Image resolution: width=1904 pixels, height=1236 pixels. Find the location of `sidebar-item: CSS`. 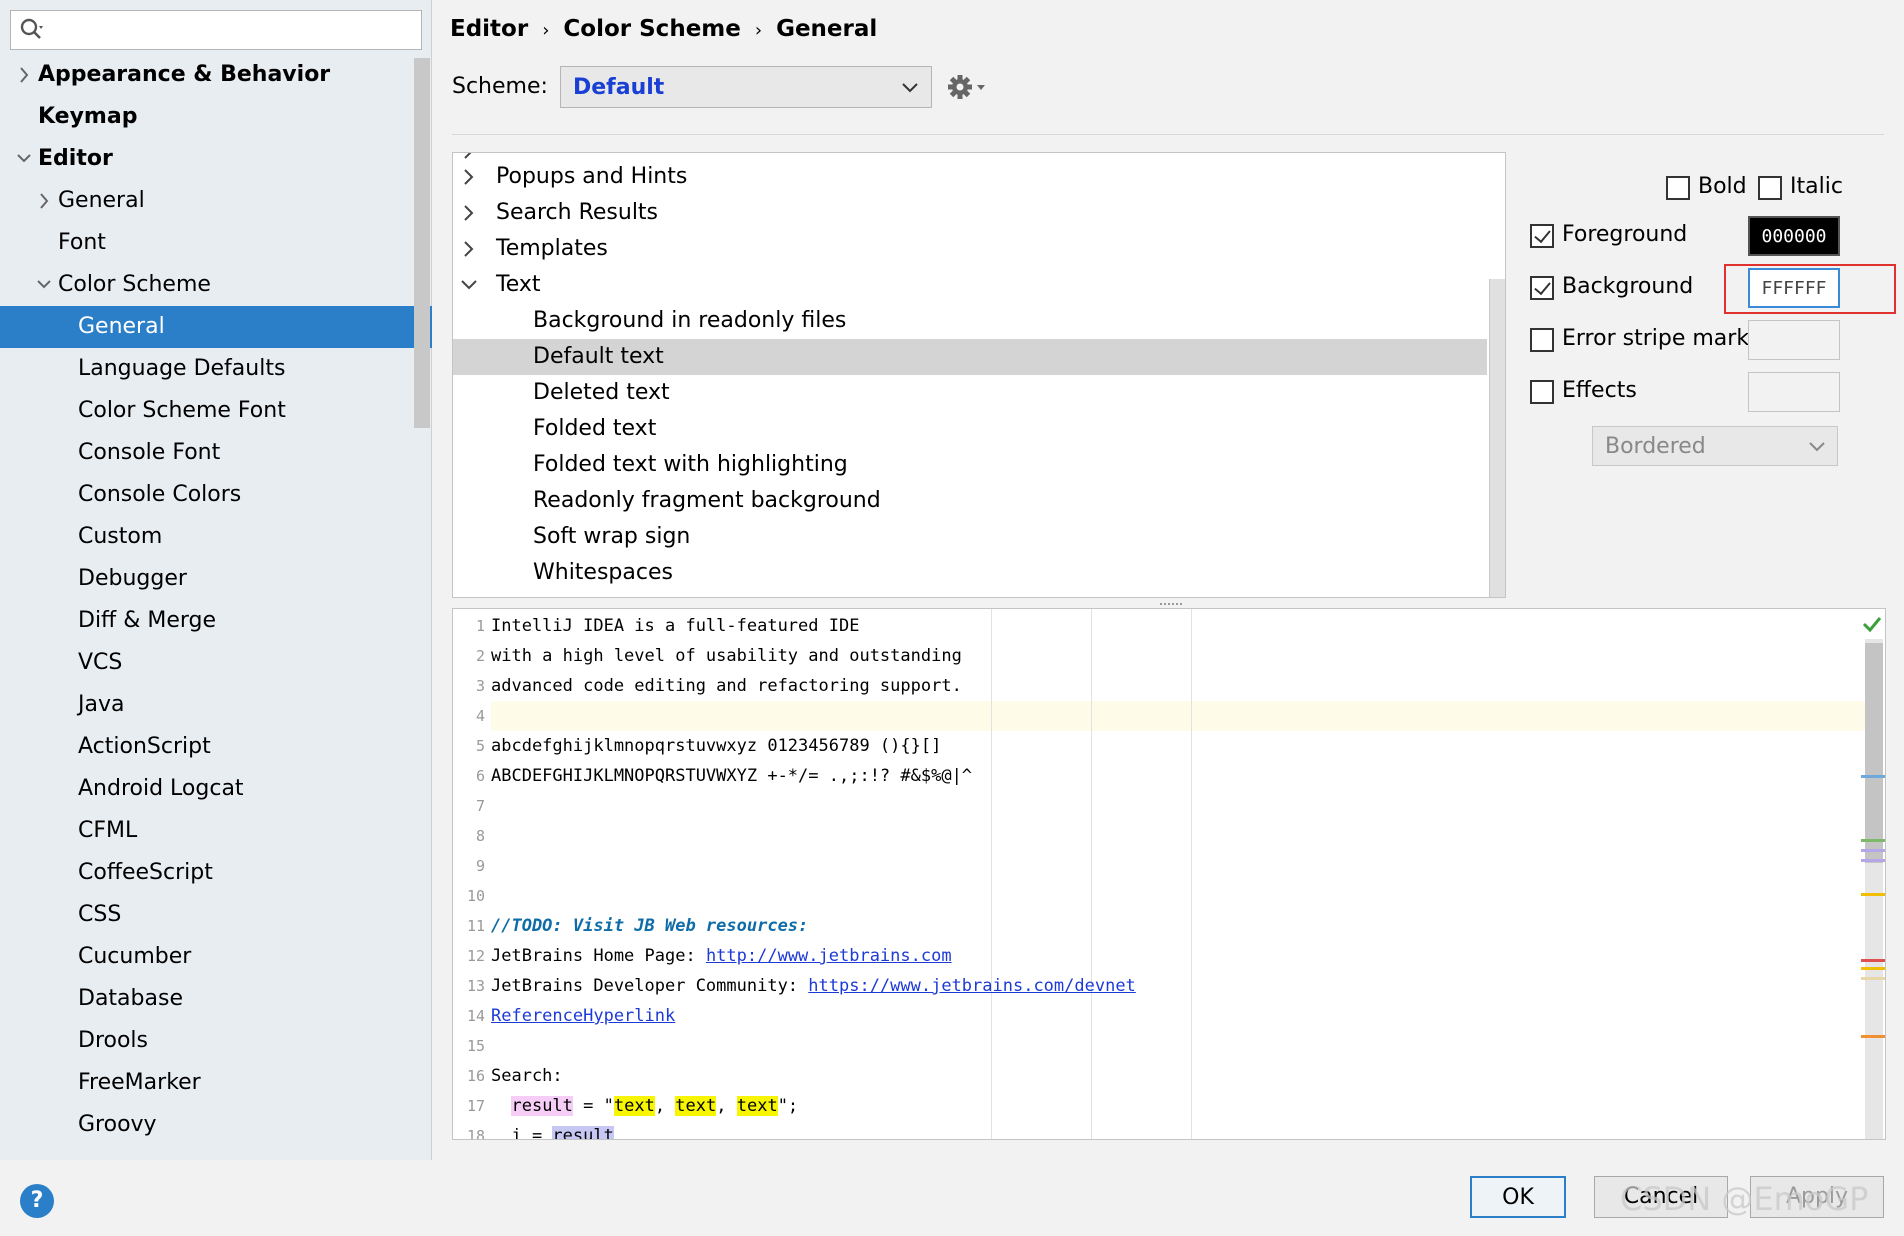

sidebar-item: CSS is located at coordinates (216, 915).